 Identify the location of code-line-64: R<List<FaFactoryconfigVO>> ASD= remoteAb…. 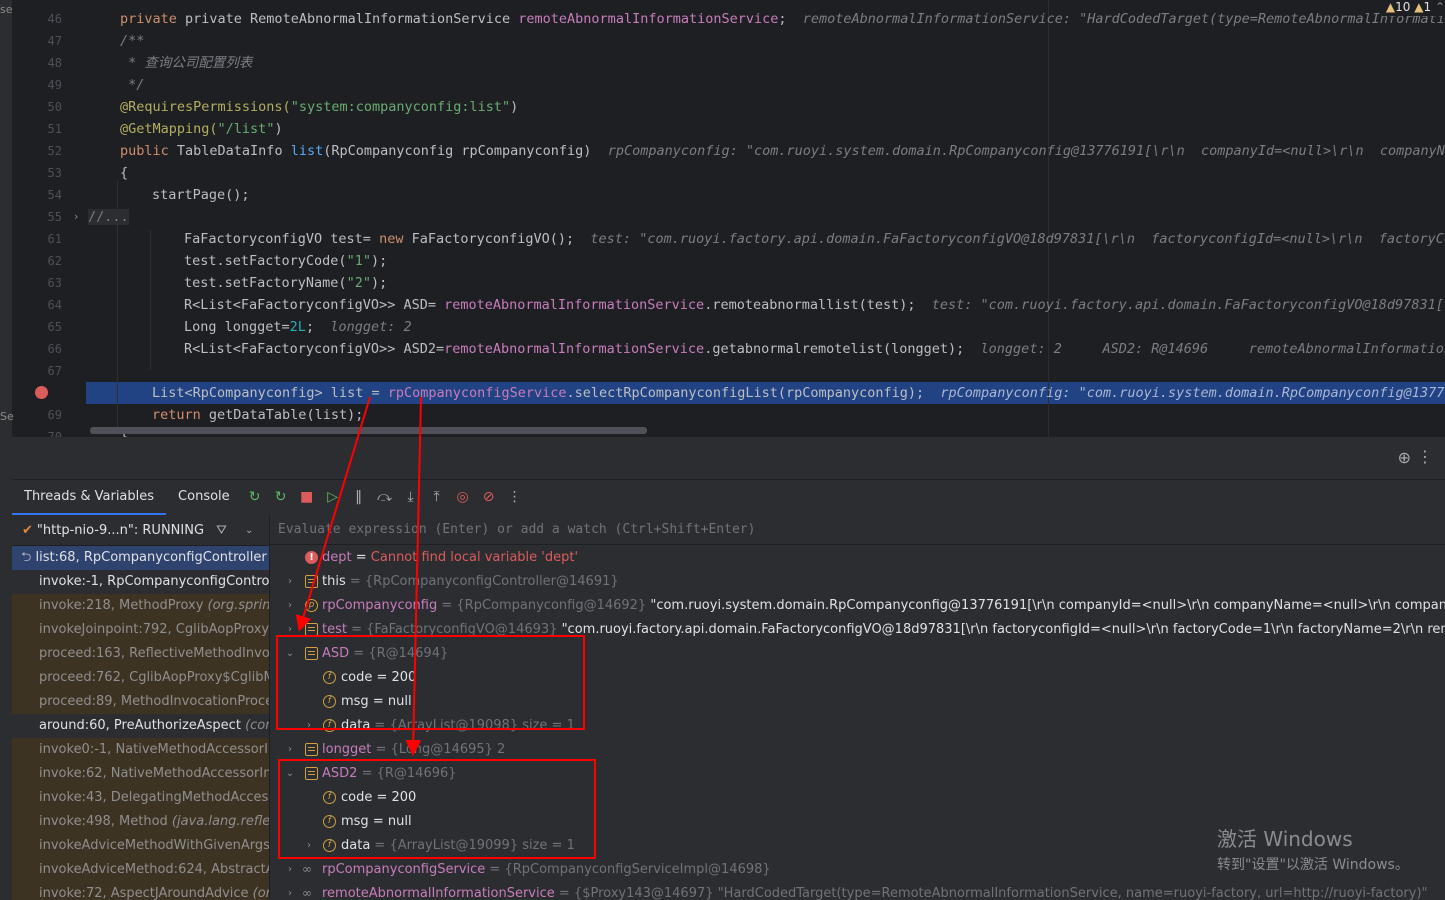
(814, 305).